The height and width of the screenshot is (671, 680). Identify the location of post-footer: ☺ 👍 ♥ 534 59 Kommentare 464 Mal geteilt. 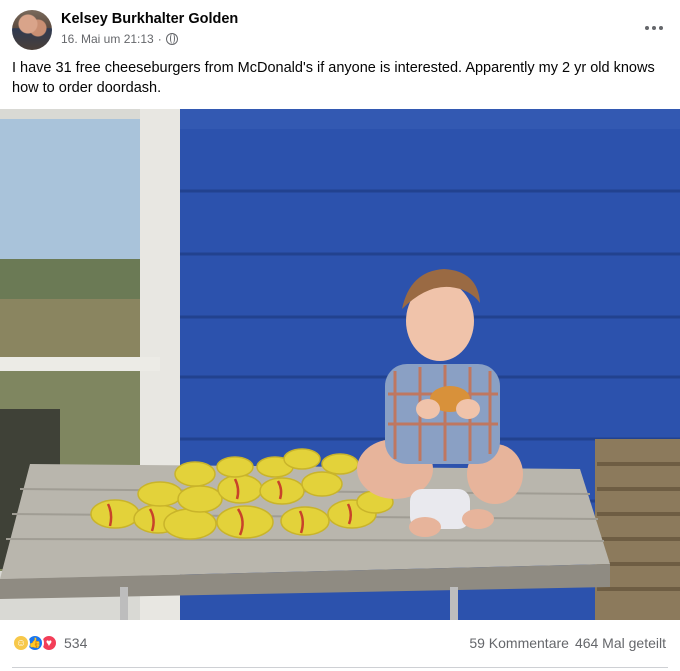
(340, 645).